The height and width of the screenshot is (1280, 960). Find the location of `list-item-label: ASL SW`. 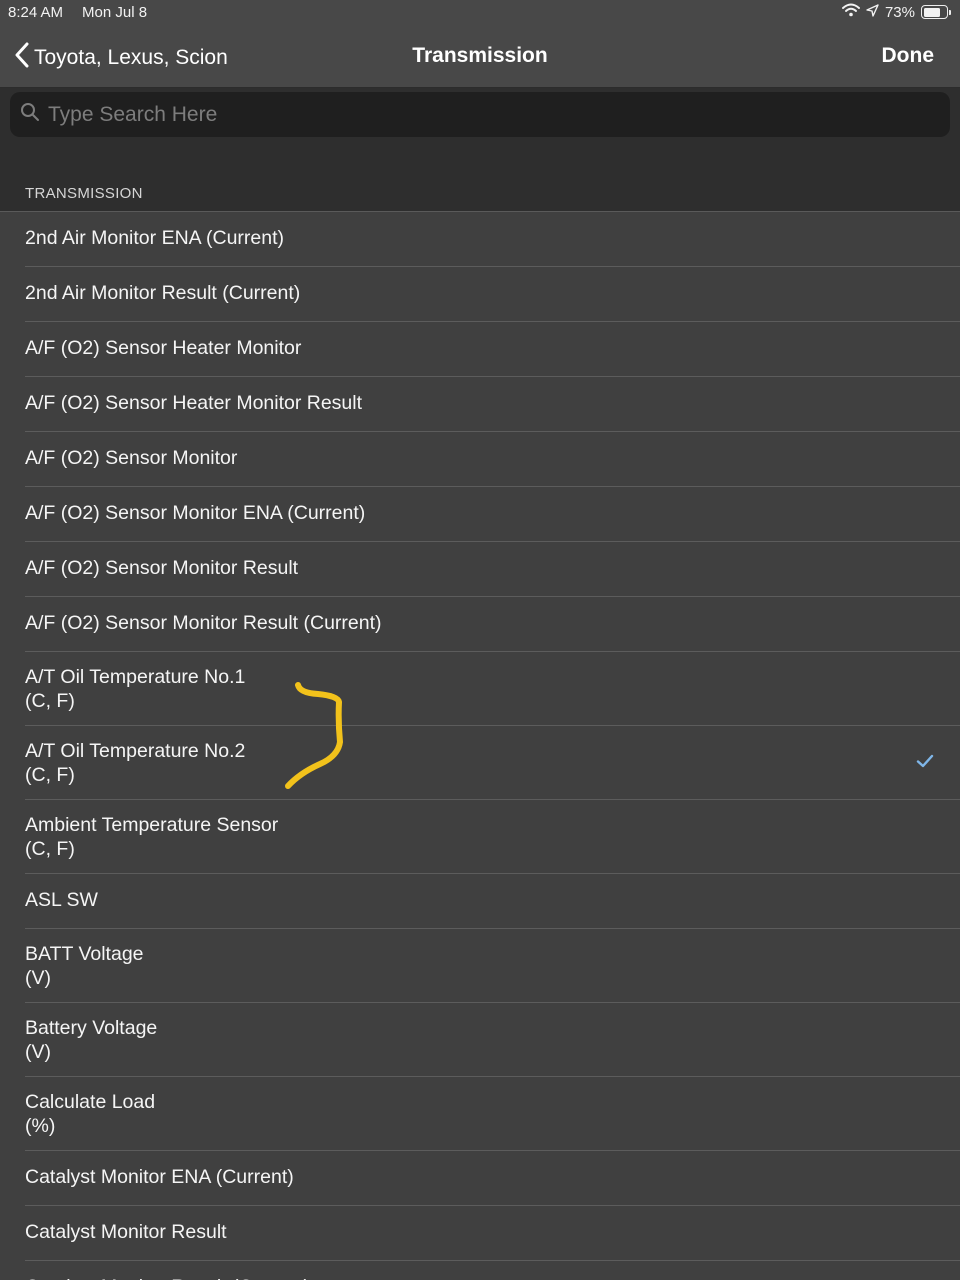

list-item-label: ASL SW is located at coordinates (61, 900).